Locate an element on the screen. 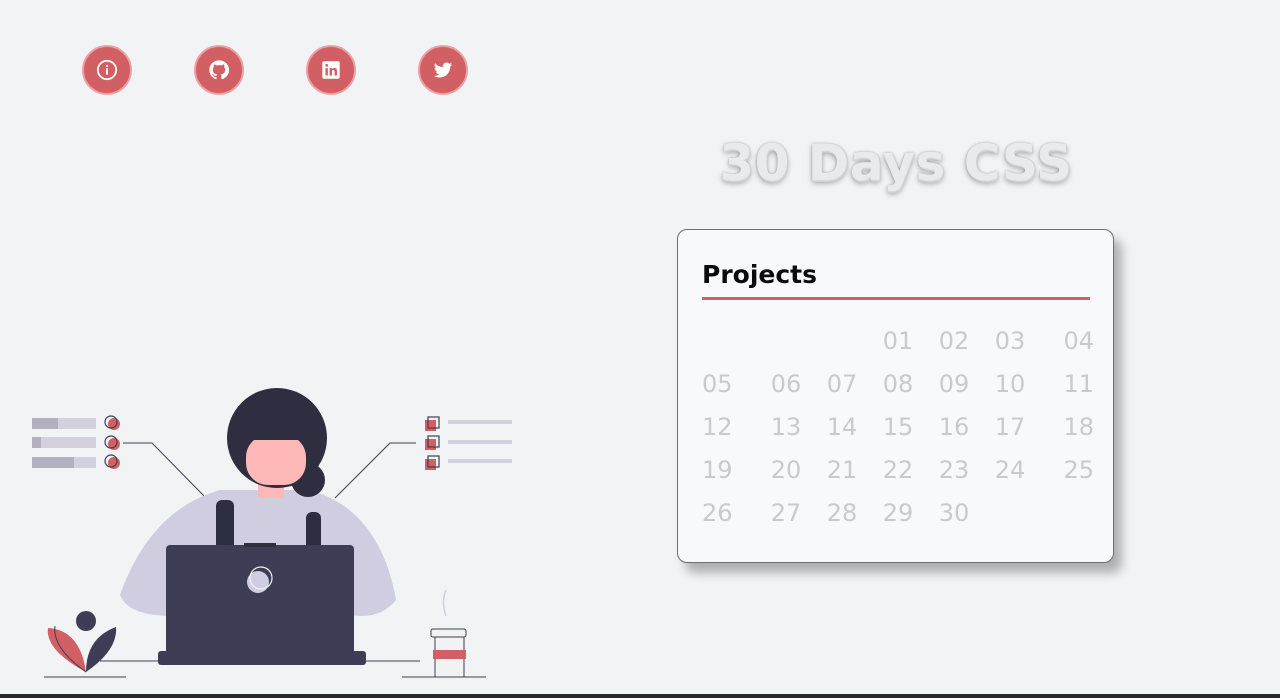 This screenshot has width=1280, height=698. twitter-icon is located at coordinates (443, 70).